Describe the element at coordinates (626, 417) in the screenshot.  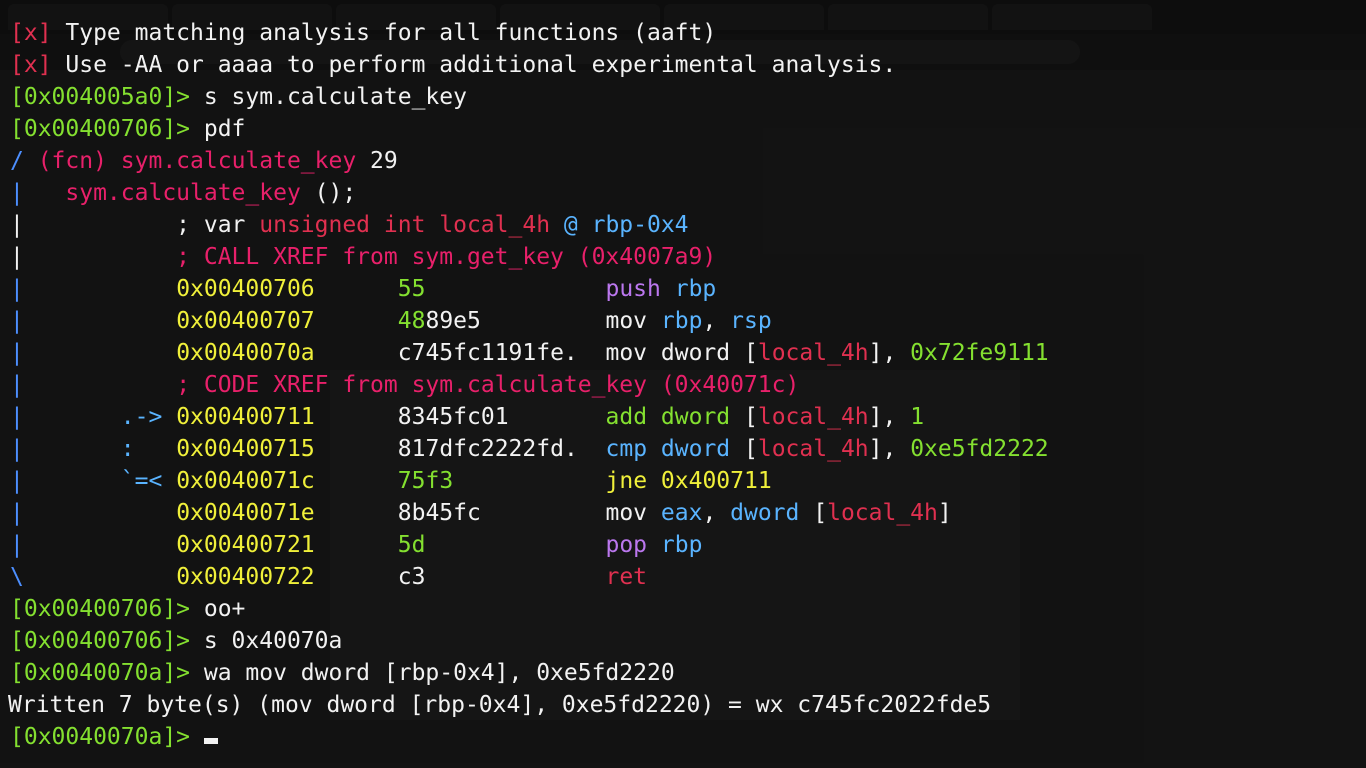
I see `asm-mnemonic: add` at that location.